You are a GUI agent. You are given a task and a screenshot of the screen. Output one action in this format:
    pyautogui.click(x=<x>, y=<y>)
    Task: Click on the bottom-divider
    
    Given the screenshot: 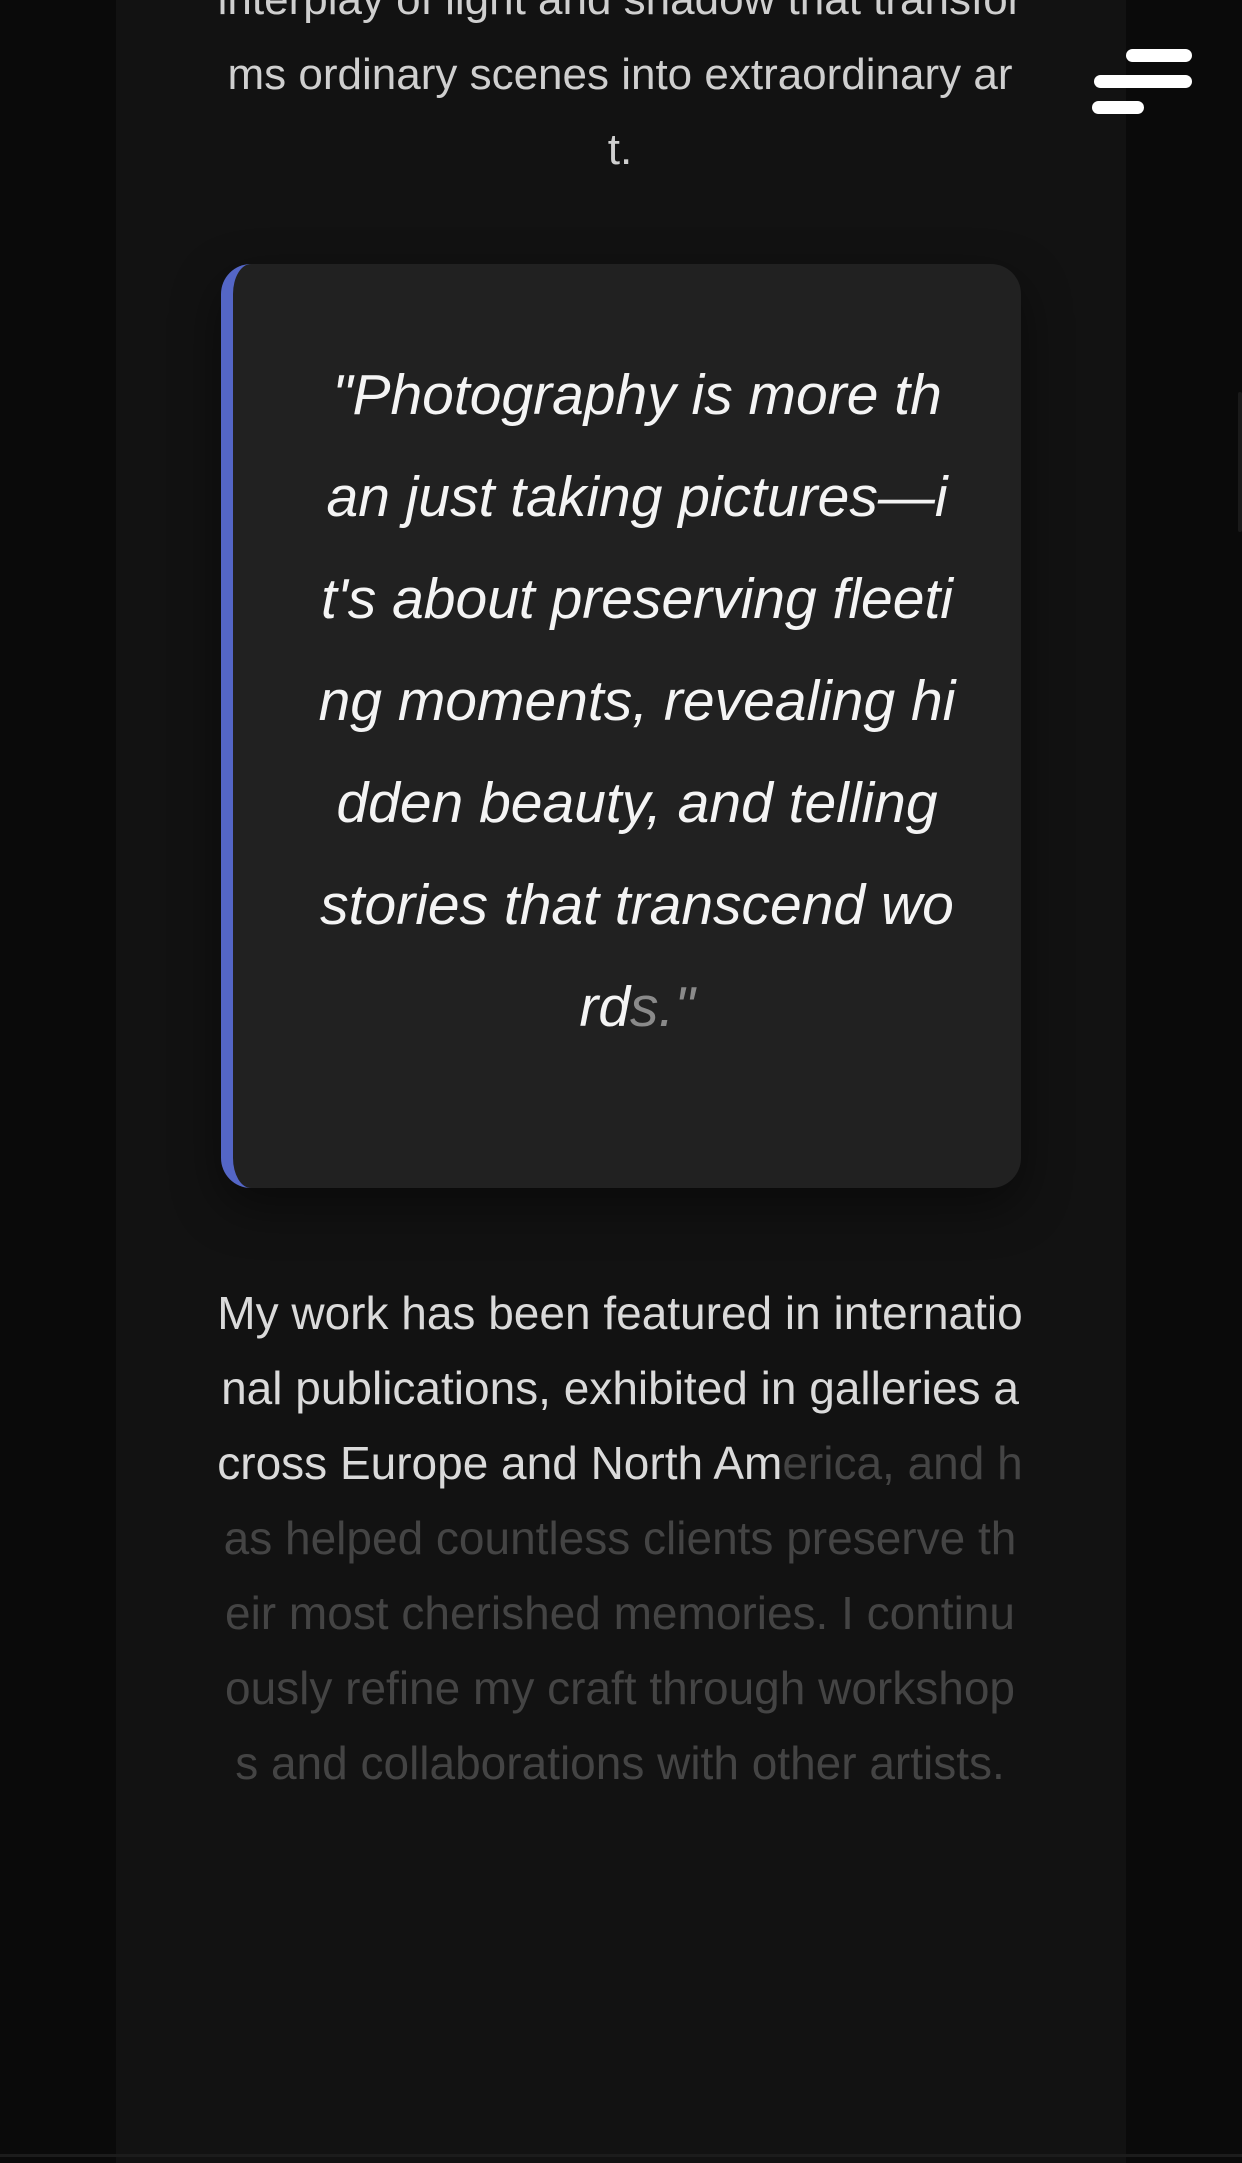 What is the action you would take?
    pyautogui.click(x=621, y=2155)
    